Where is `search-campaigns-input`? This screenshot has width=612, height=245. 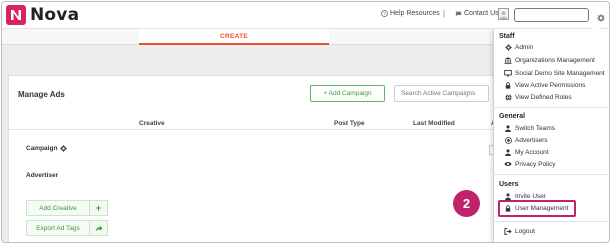 search-campaigns-input is located at coordinates (441, 93).